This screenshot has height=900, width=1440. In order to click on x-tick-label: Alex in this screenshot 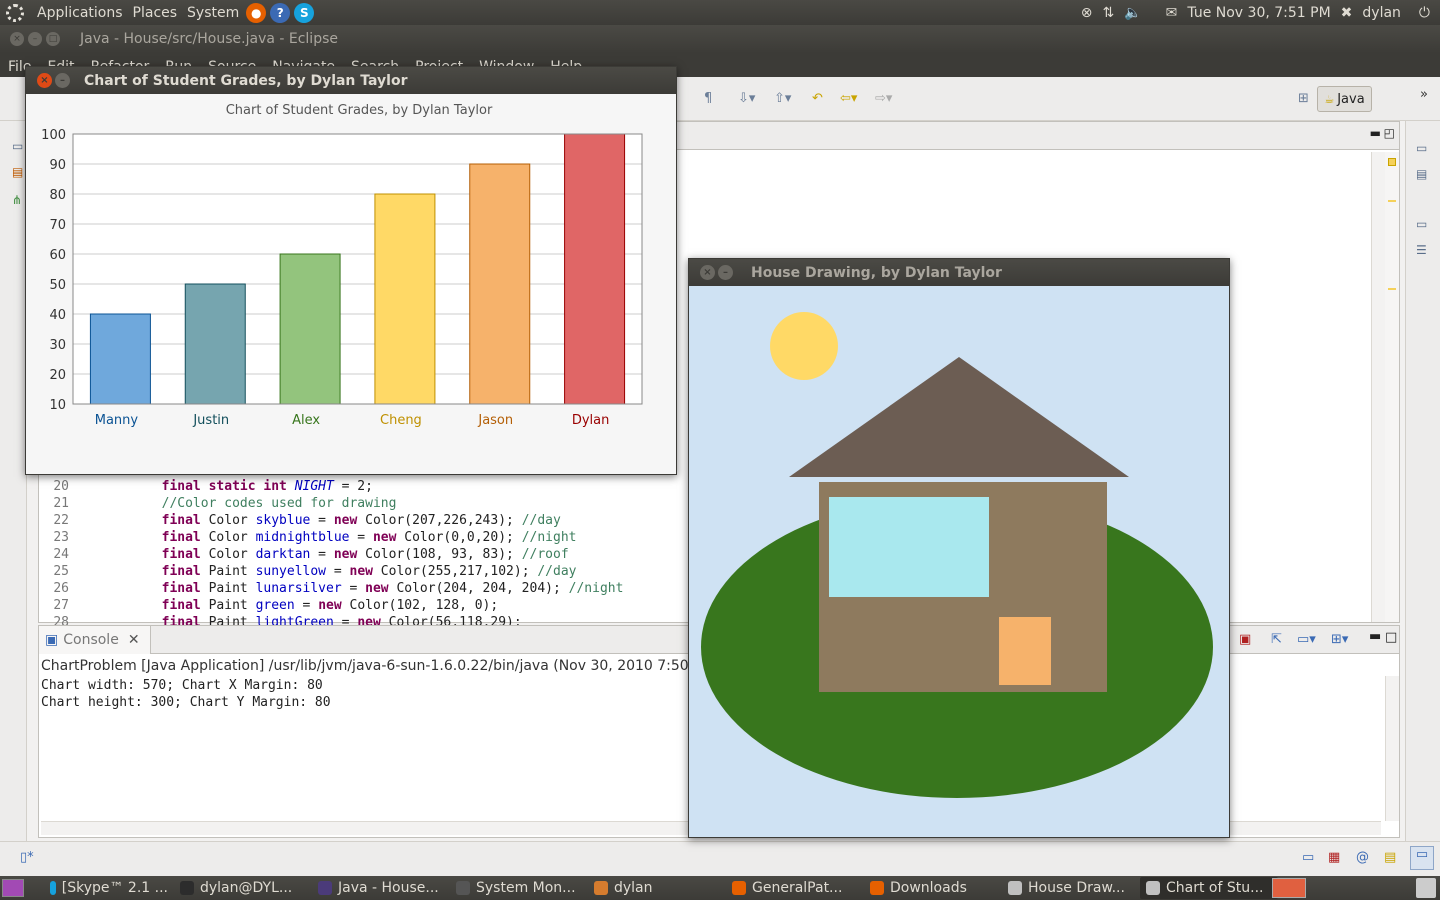, I will do `click(306, 420)`.